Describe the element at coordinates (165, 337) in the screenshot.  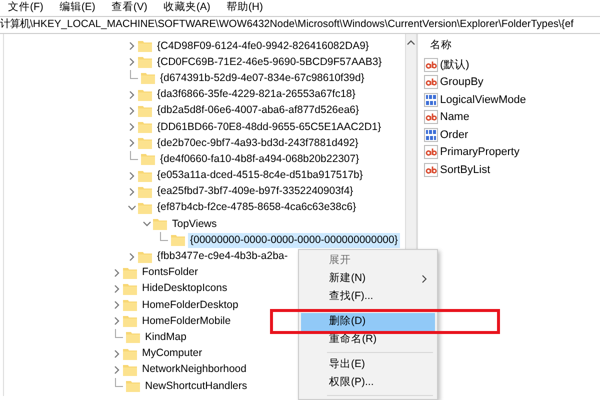
I see `registry-key: KindMap` at that location.